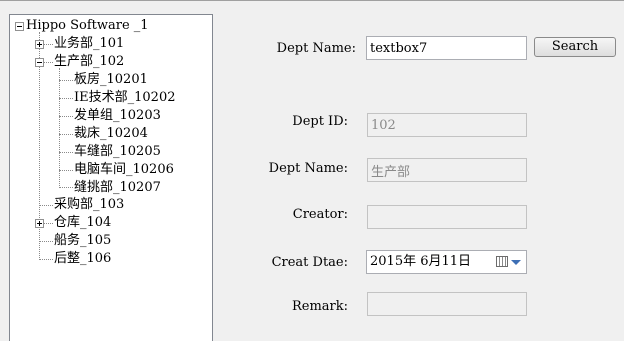  I want to click on create-date-label: Creat Dtae:, so click(309, 262).